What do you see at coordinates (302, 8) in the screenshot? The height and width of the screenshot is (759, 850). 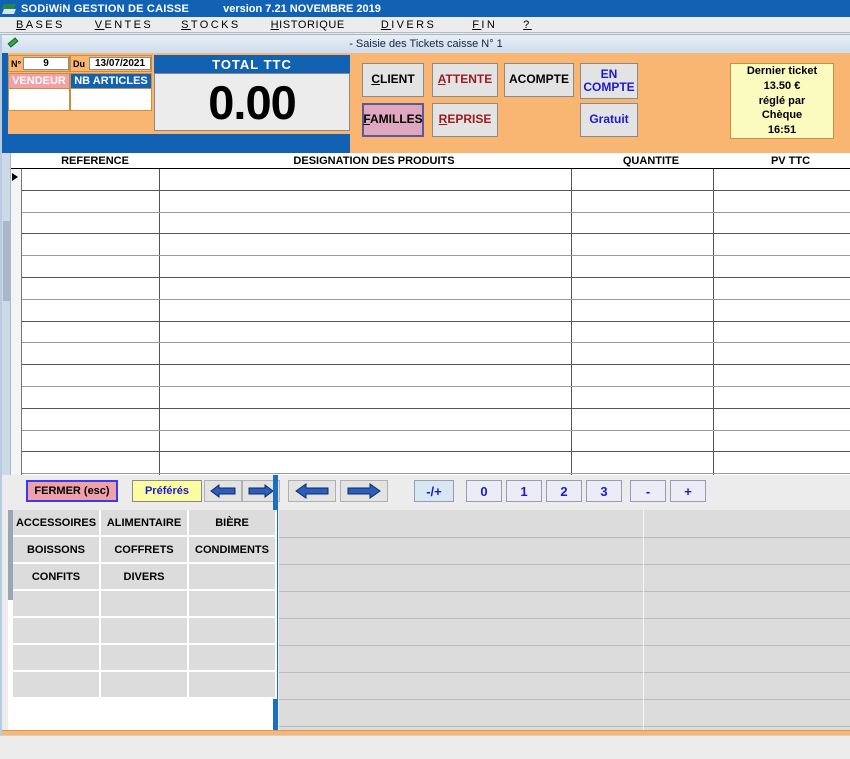 I see `app-version: version 7.21 NOVEMBRE 2019` at bounding box center [302, 8].